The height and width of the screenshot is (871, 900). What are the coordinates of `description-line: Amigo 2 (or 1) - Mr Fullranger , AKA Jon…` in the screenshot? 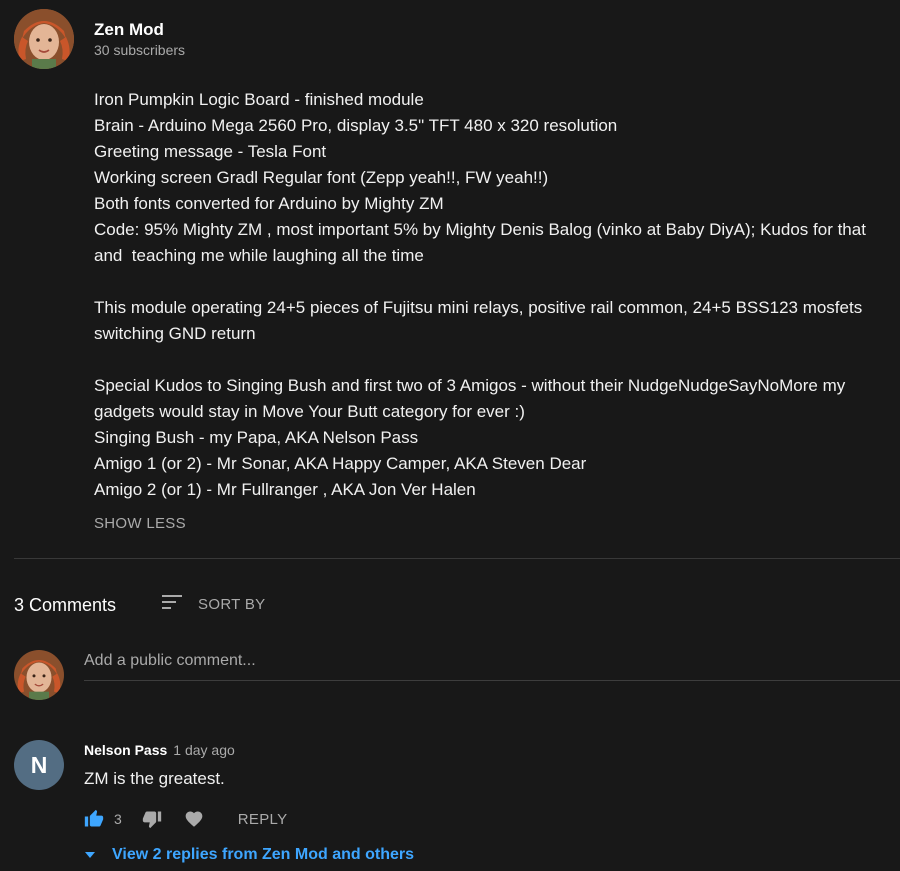 It's located at (285, 489).